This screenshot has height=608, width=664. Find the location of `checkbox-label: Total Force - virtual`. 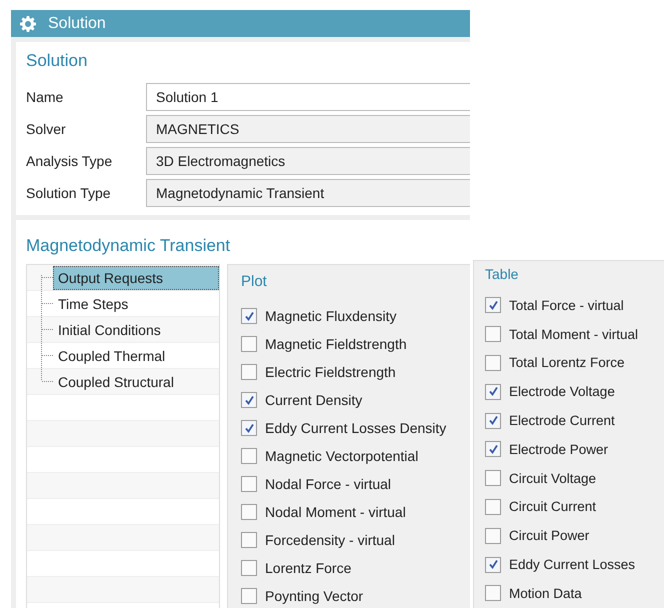

checkbox-label: Total Force - virtual is located at coordinates (566, 305).